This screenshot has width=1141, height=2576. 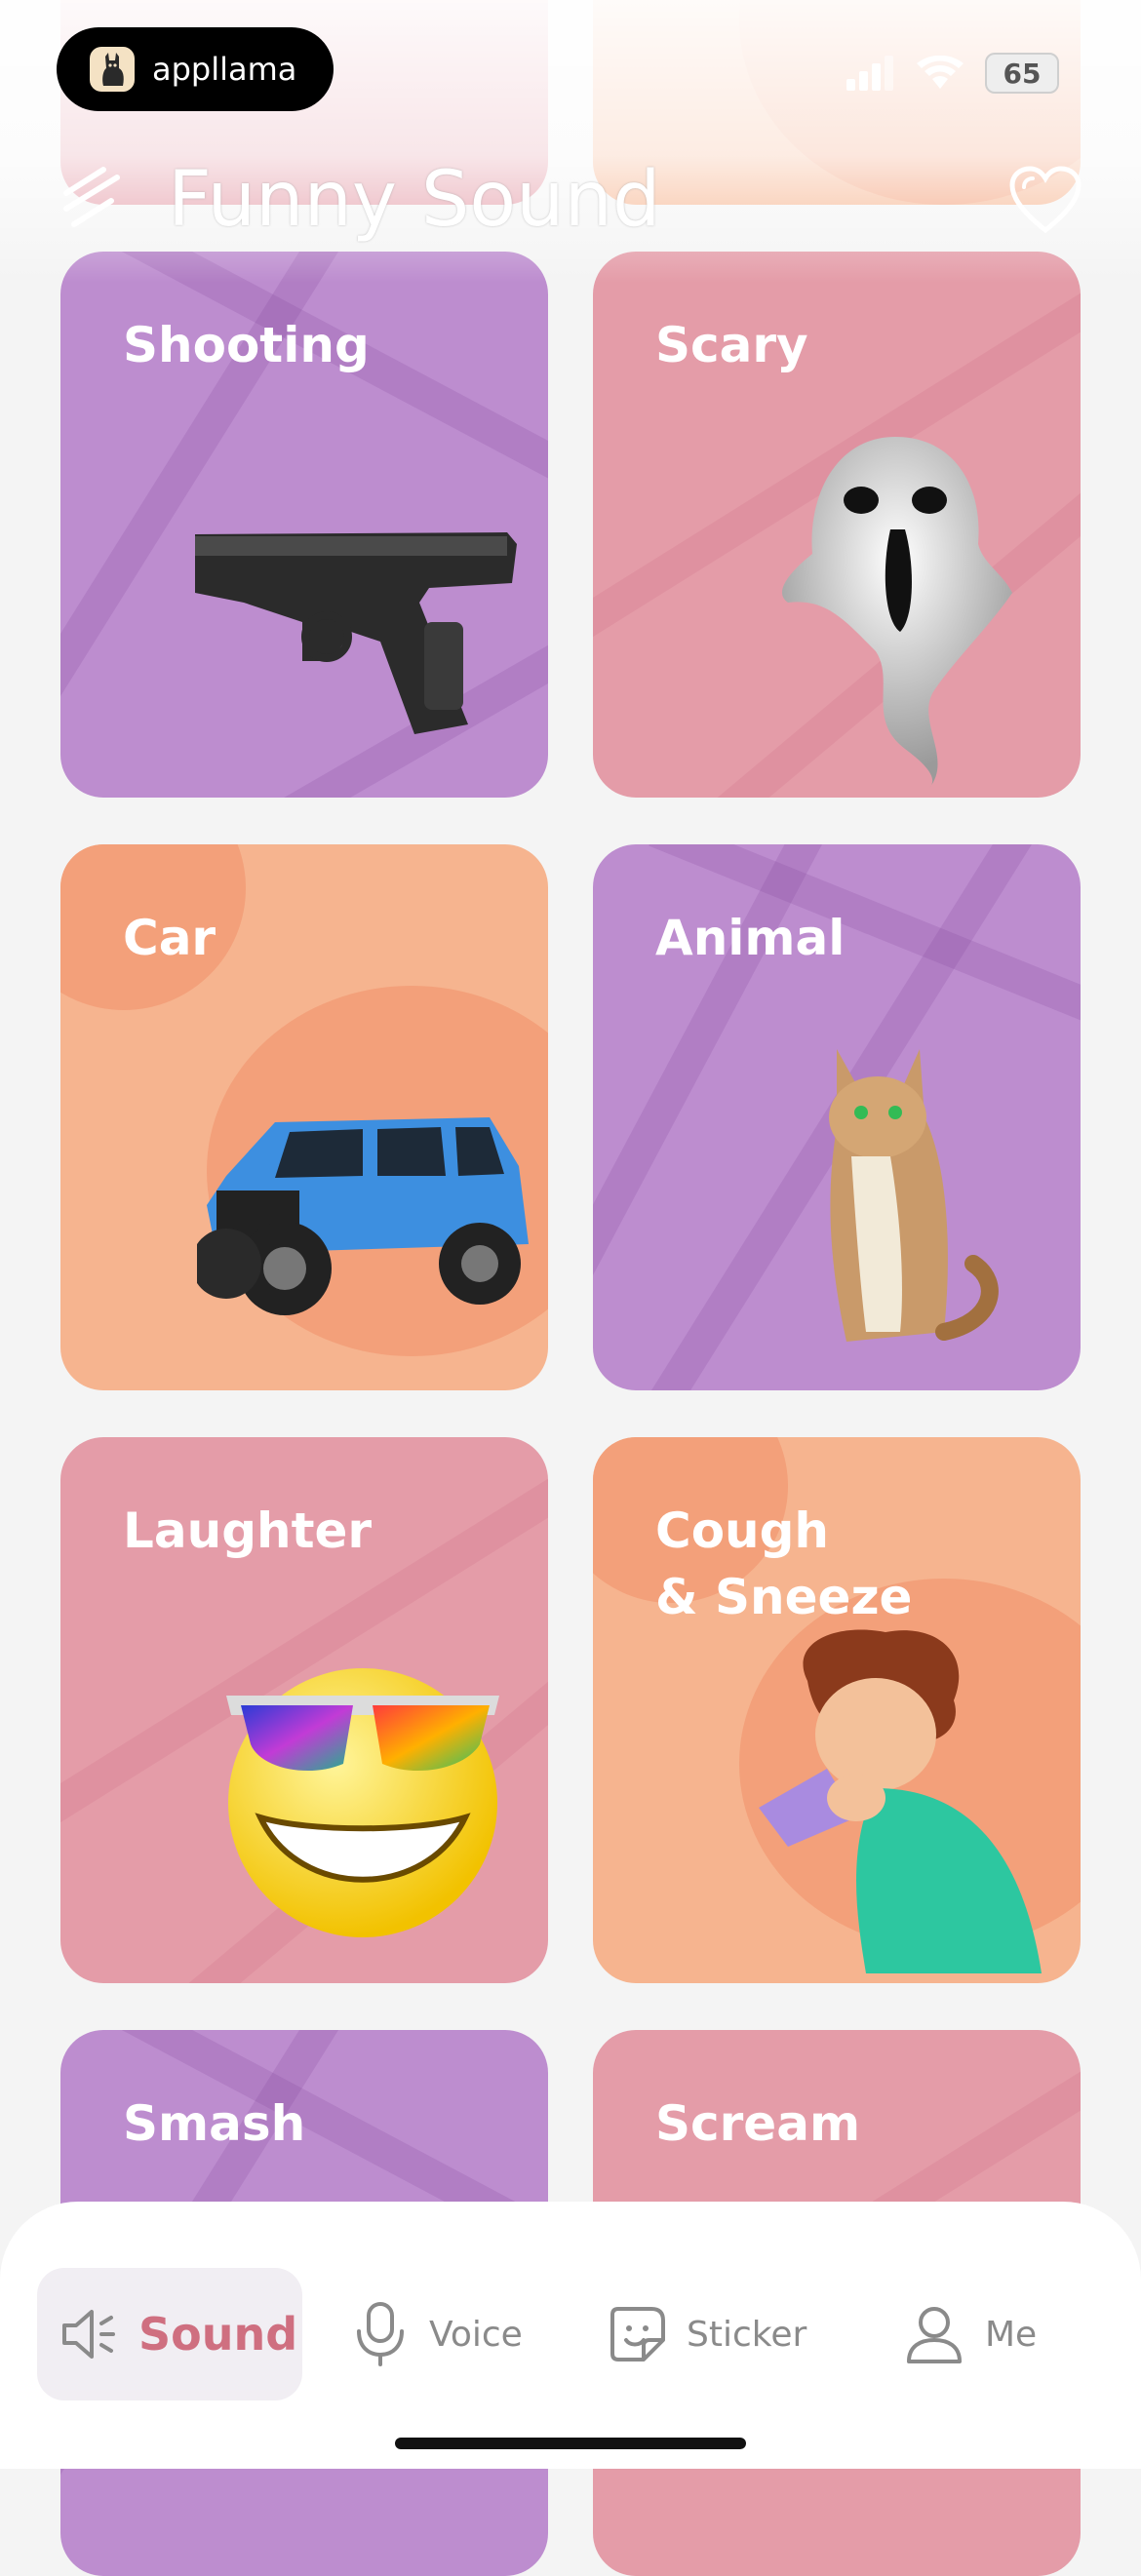 I want to click on nav-item-sticker: Sticker, so click(x=716, y=2334).